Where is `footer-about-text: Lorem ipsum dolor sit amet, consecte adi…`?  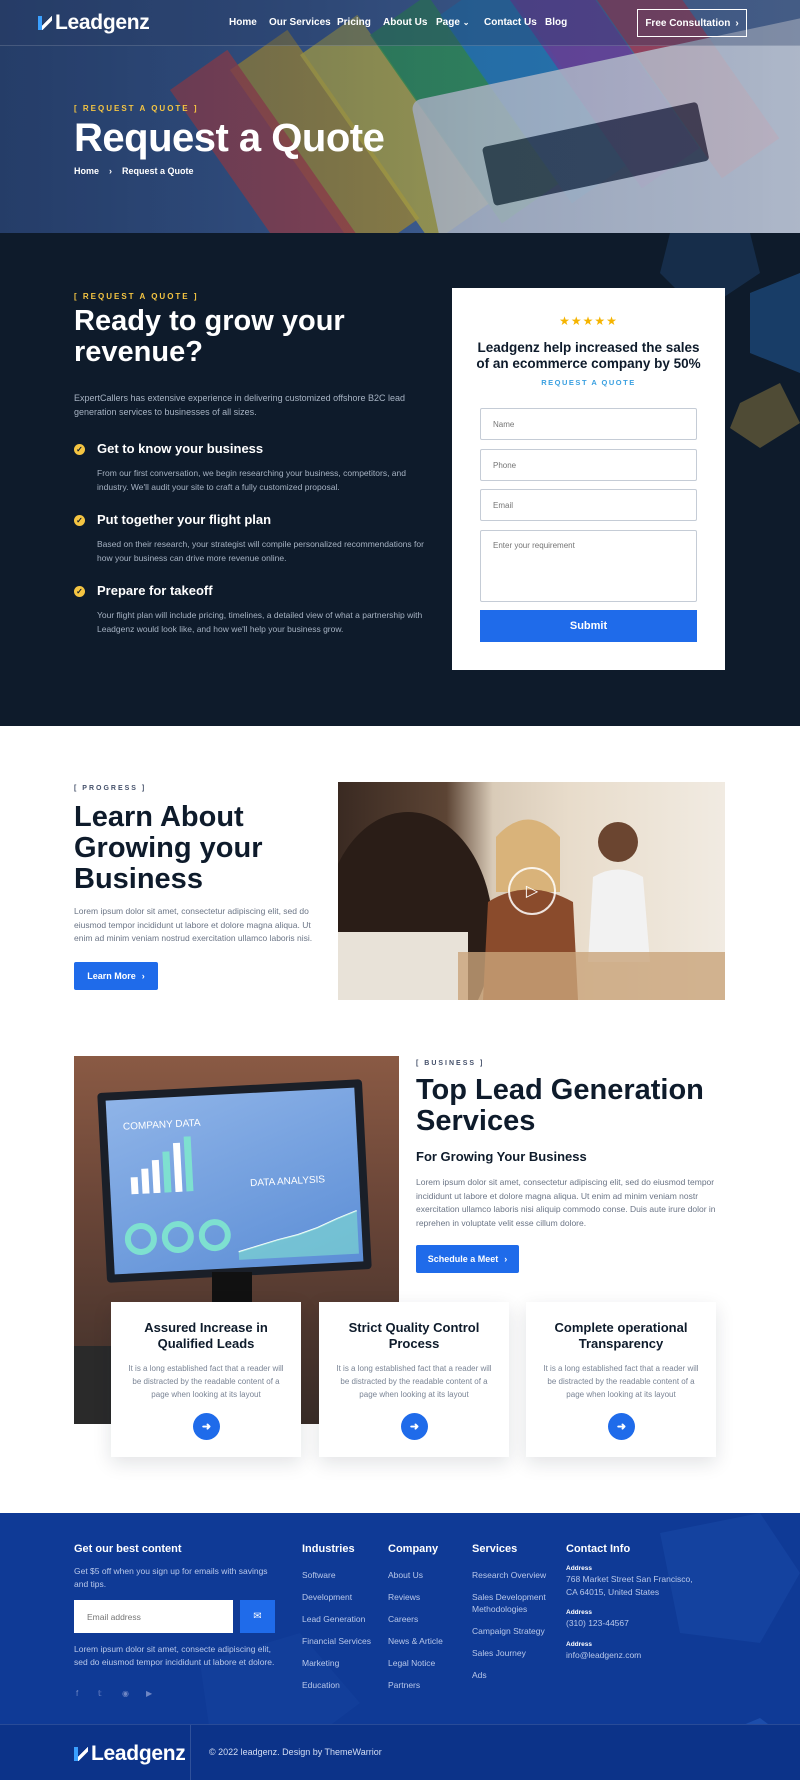
footer-about-text: Lorem ipsum dolor sit amet, consecte adi… is located at coordinates (174, 1655).